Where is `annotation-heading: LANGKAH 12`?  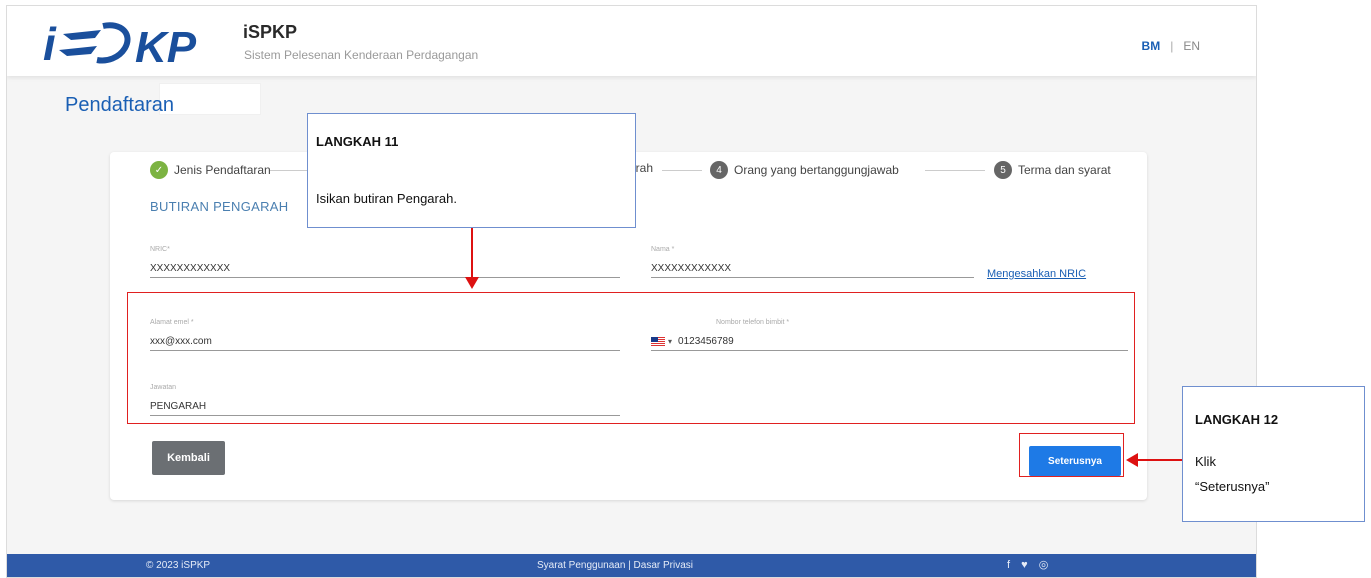 annotation-heading: LANGKAH 12 is located at coordinates (1237, 419).